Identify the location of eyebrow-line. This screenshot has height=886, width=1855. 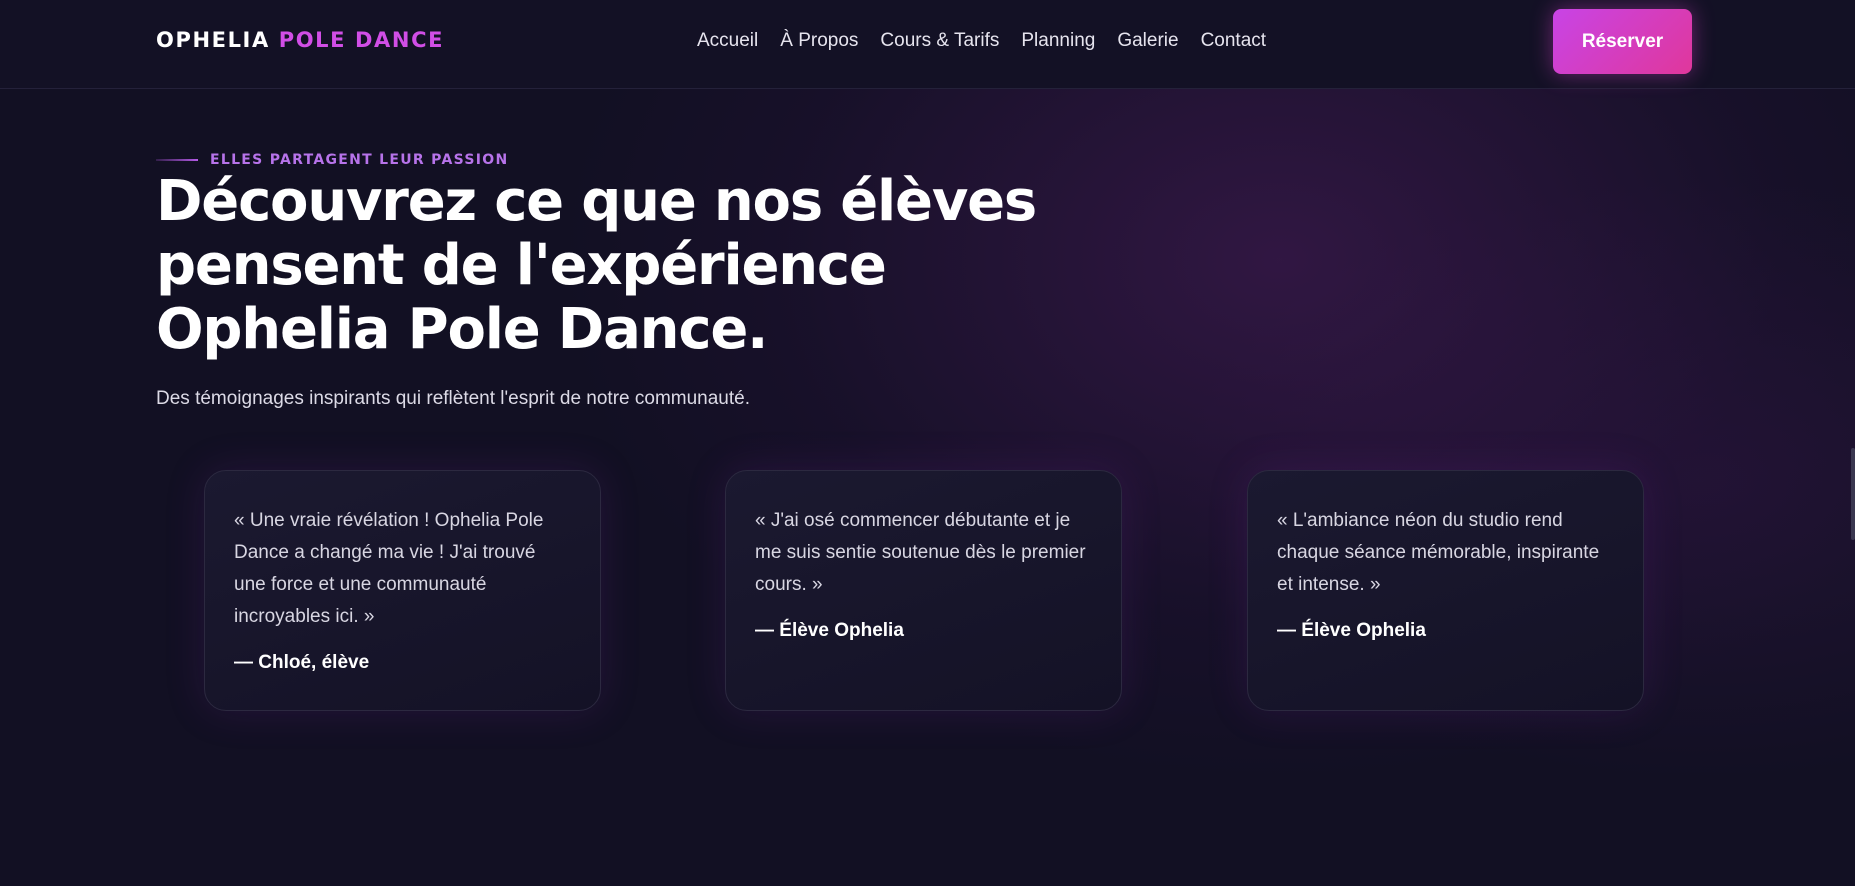
(177, 160).